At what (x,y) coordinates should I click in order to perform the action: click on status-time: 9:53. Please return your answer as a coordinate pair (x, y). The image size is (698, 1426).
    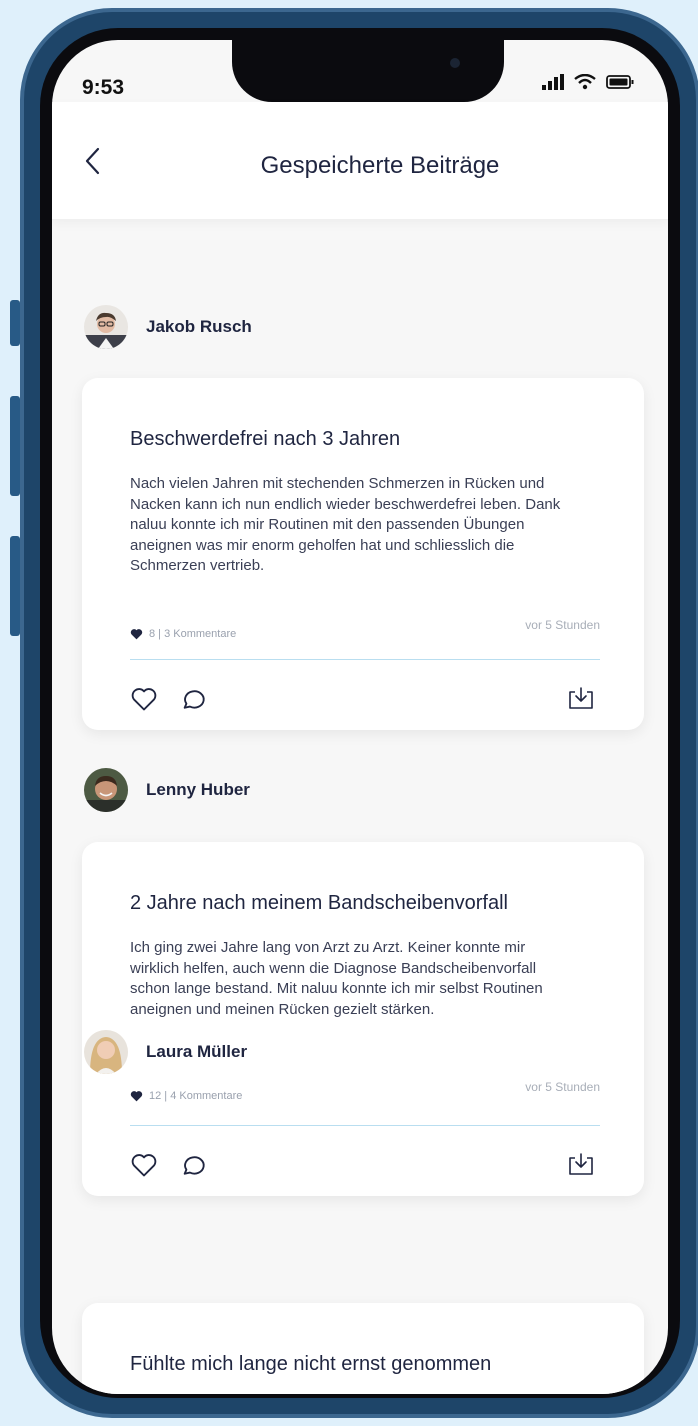
    Looking at the image, I should click on (103, 87).